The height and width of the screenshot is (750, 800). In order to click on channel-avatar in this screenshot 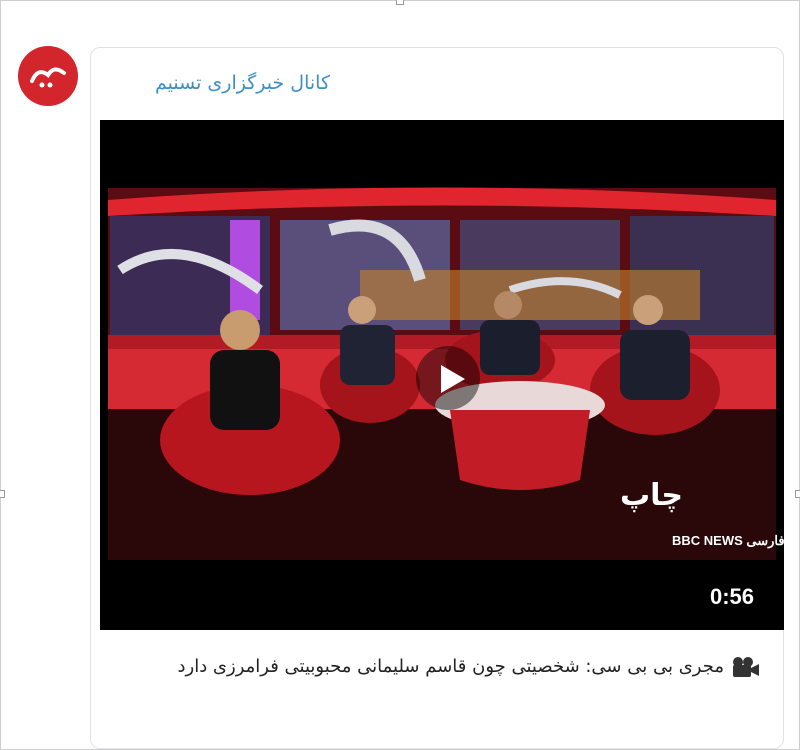, I will do `click(48, 76)`.